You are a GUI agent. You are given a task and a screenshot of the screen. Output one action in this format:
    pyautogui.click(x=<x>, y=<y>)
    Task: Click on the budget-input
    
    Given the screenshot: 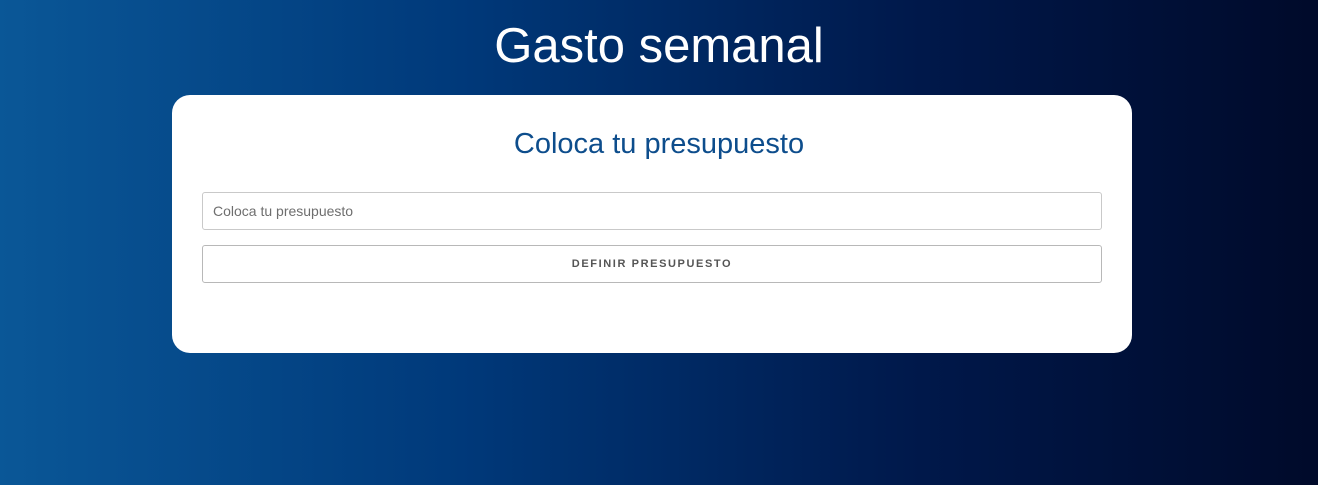 What is the action you would take?
    pyautogui.click(x=652, y=211)
    